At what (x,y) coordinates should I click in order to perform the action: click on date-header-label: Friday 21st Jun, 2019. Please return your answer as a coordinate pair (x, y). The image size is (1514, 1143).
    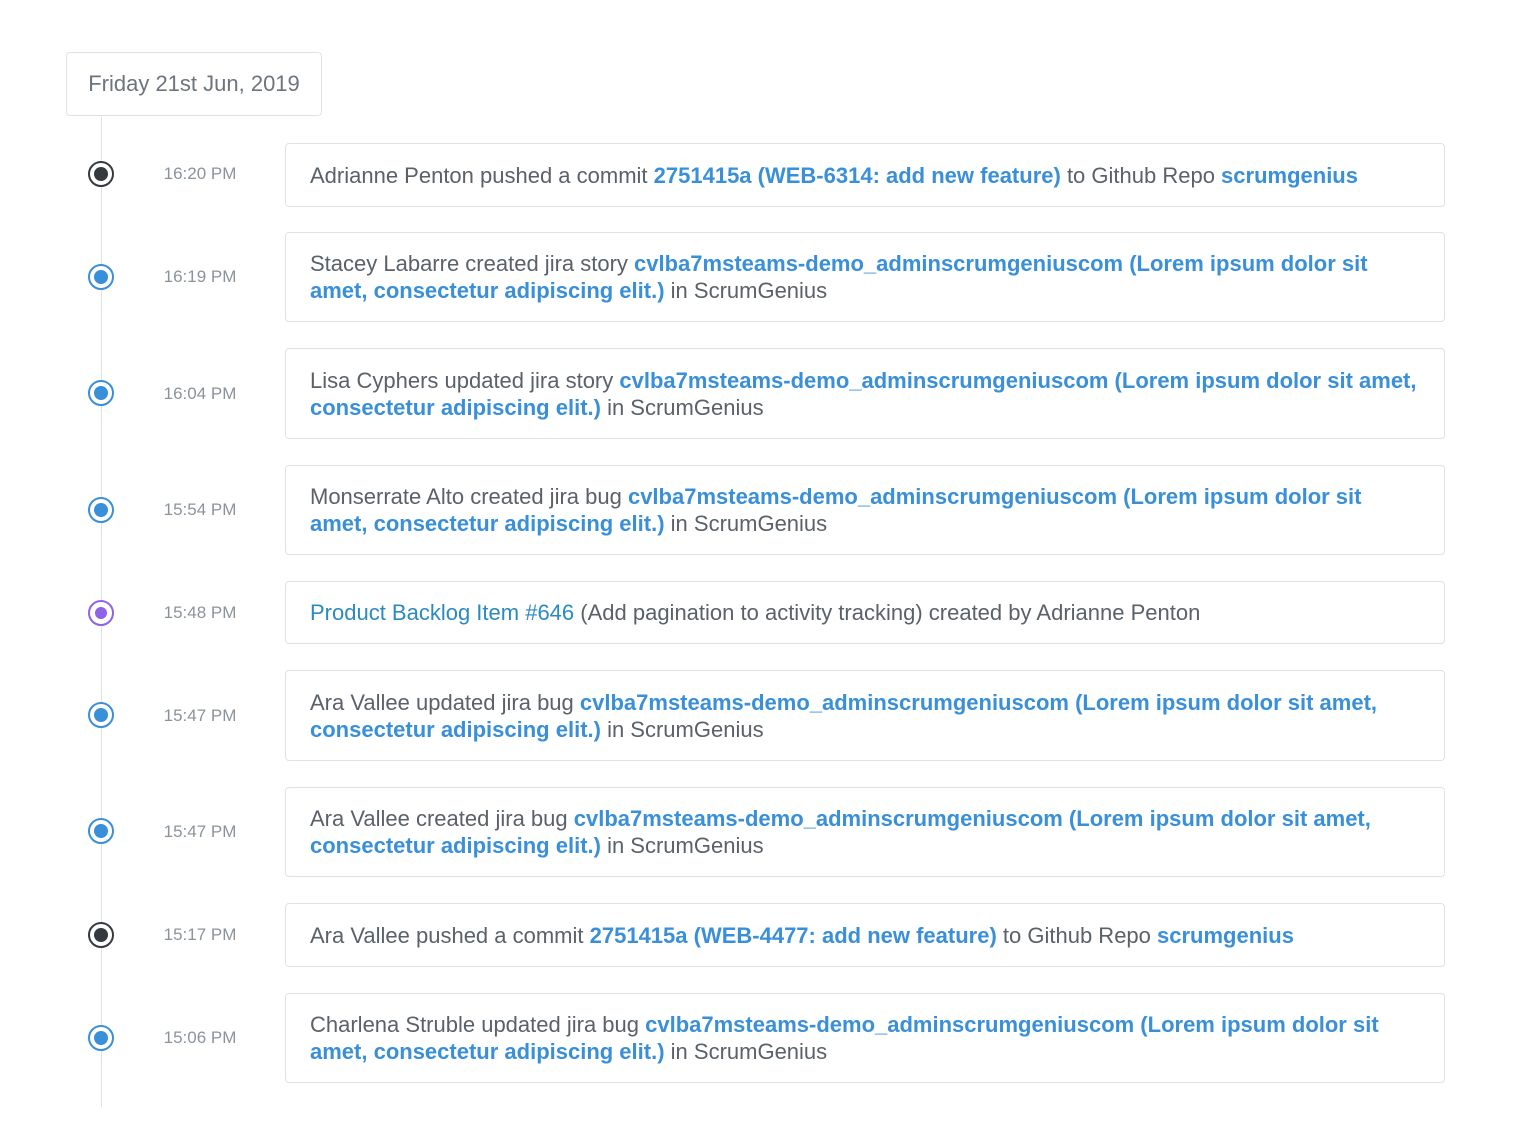
    Looking at the image, I should click on (194, 83).